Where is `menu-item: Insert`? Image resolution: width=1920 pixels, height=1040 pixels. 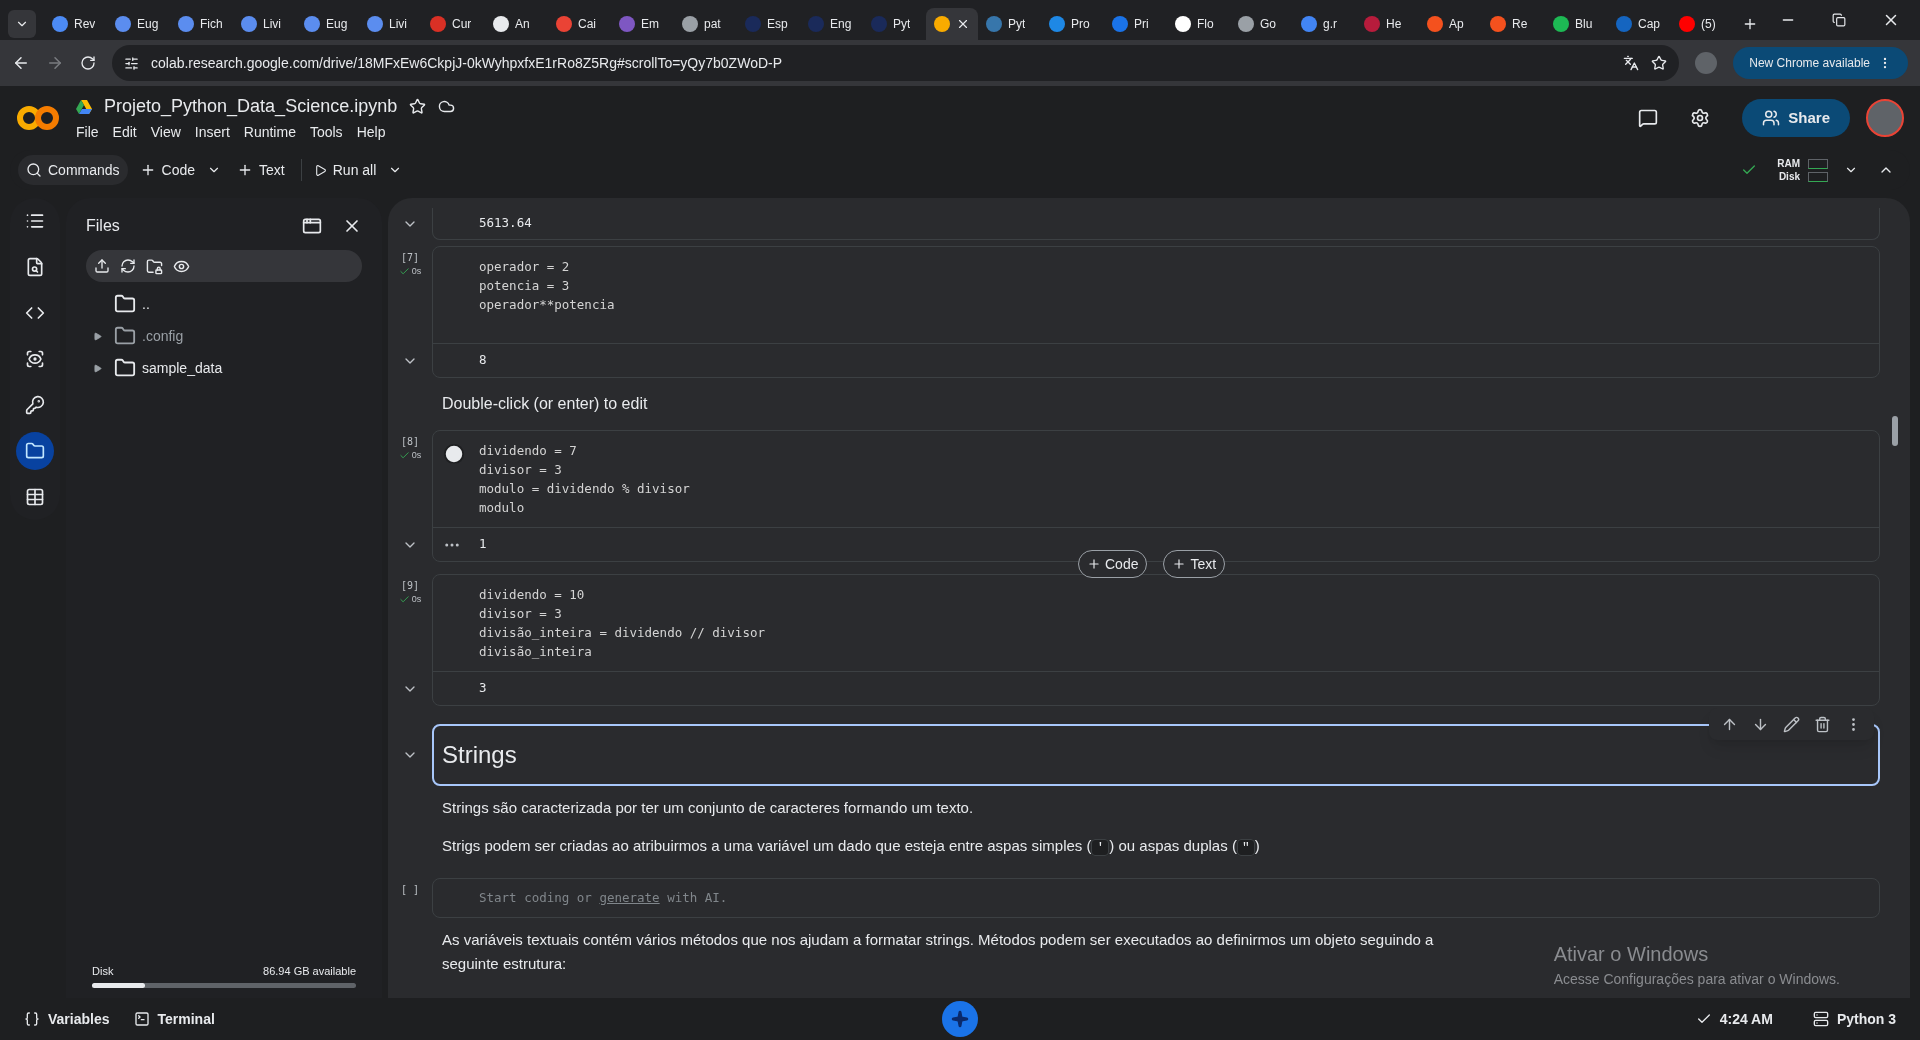
menu-item: Insert is located at coordinates (212, 132).